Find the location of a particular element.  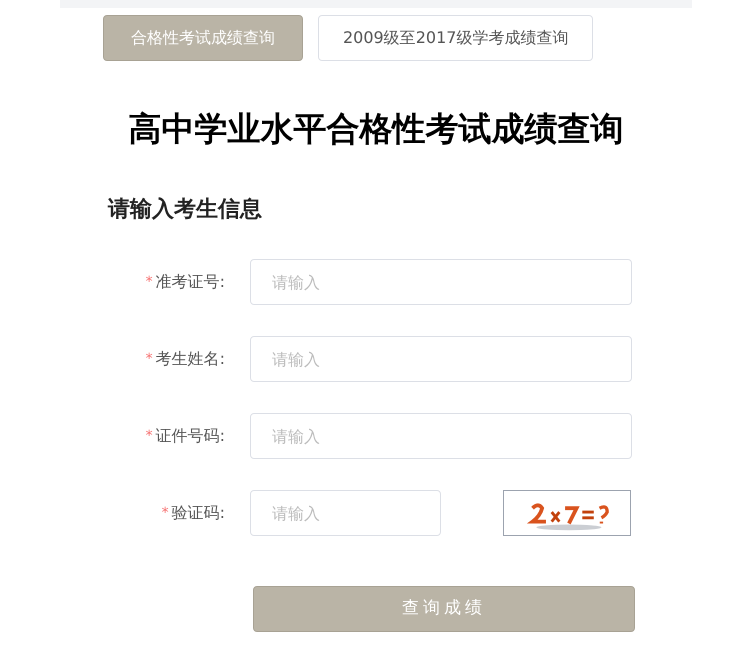

field-label: 证件号码: is located at coordinates (190, 436).